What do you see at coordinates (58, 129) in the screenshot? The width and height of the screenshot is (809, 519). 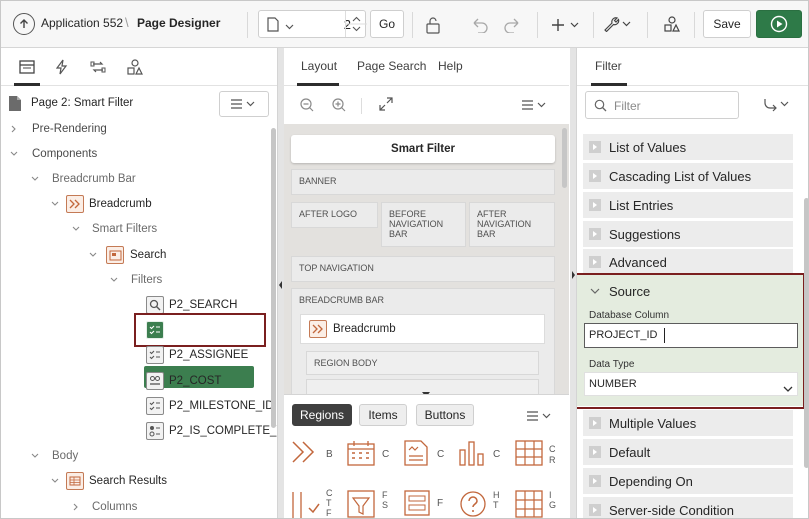 I see `tree-node-pre-rendering: Pre-Rendering` at bounding box center [58, 129].